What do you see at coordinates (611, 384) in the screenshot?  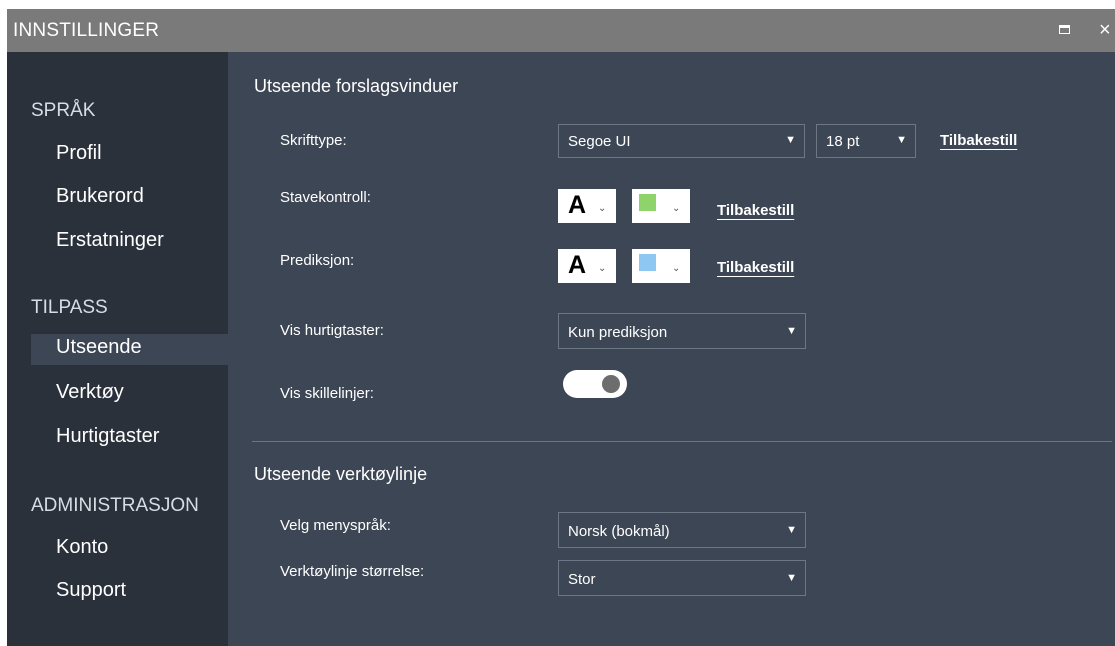 I see `toggle-knob` at bounding box center [611, 384].